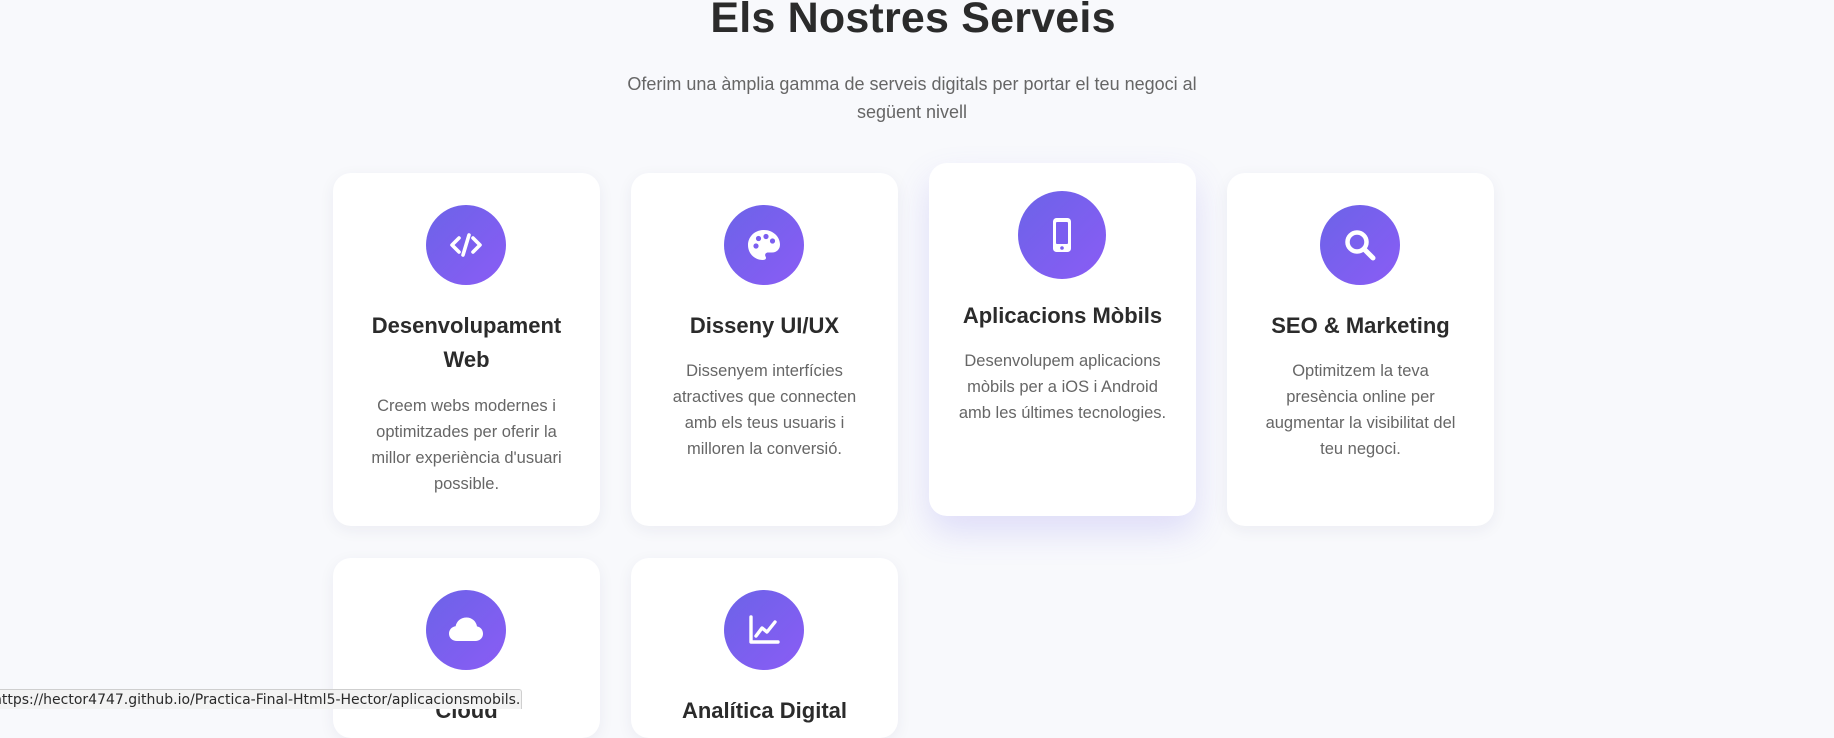  Describe the element at coordinates (764, 710) in the screenshot. I see `service-title: Analítica Digital` at that location.